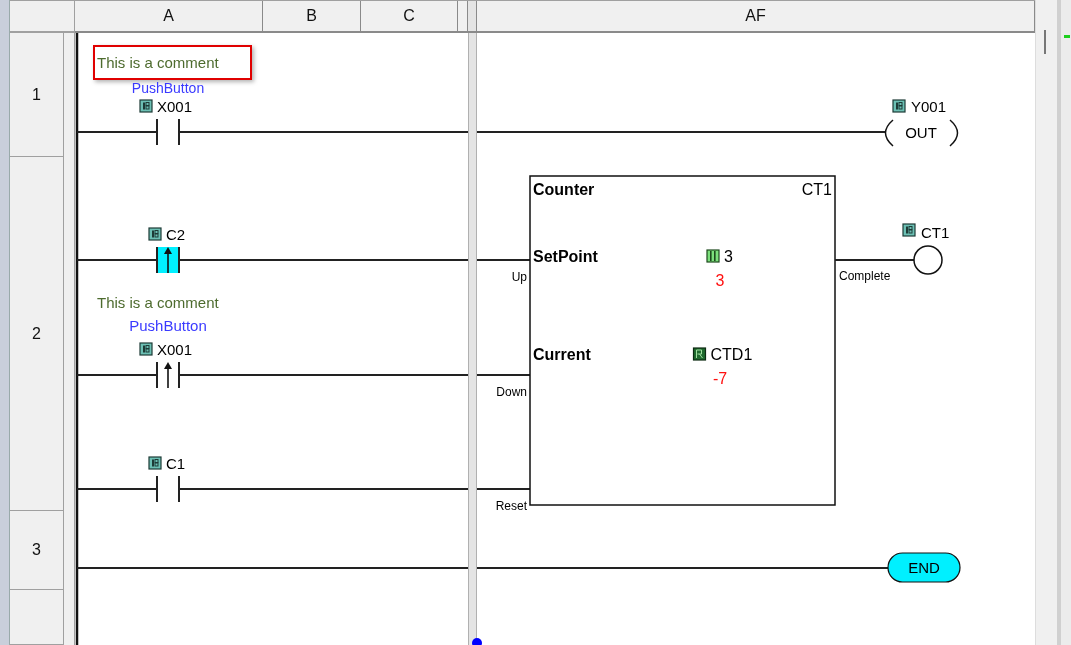 The height and width of the screenshot is (645, 1071). I want to click on live-value: 3, so click(720, 280).